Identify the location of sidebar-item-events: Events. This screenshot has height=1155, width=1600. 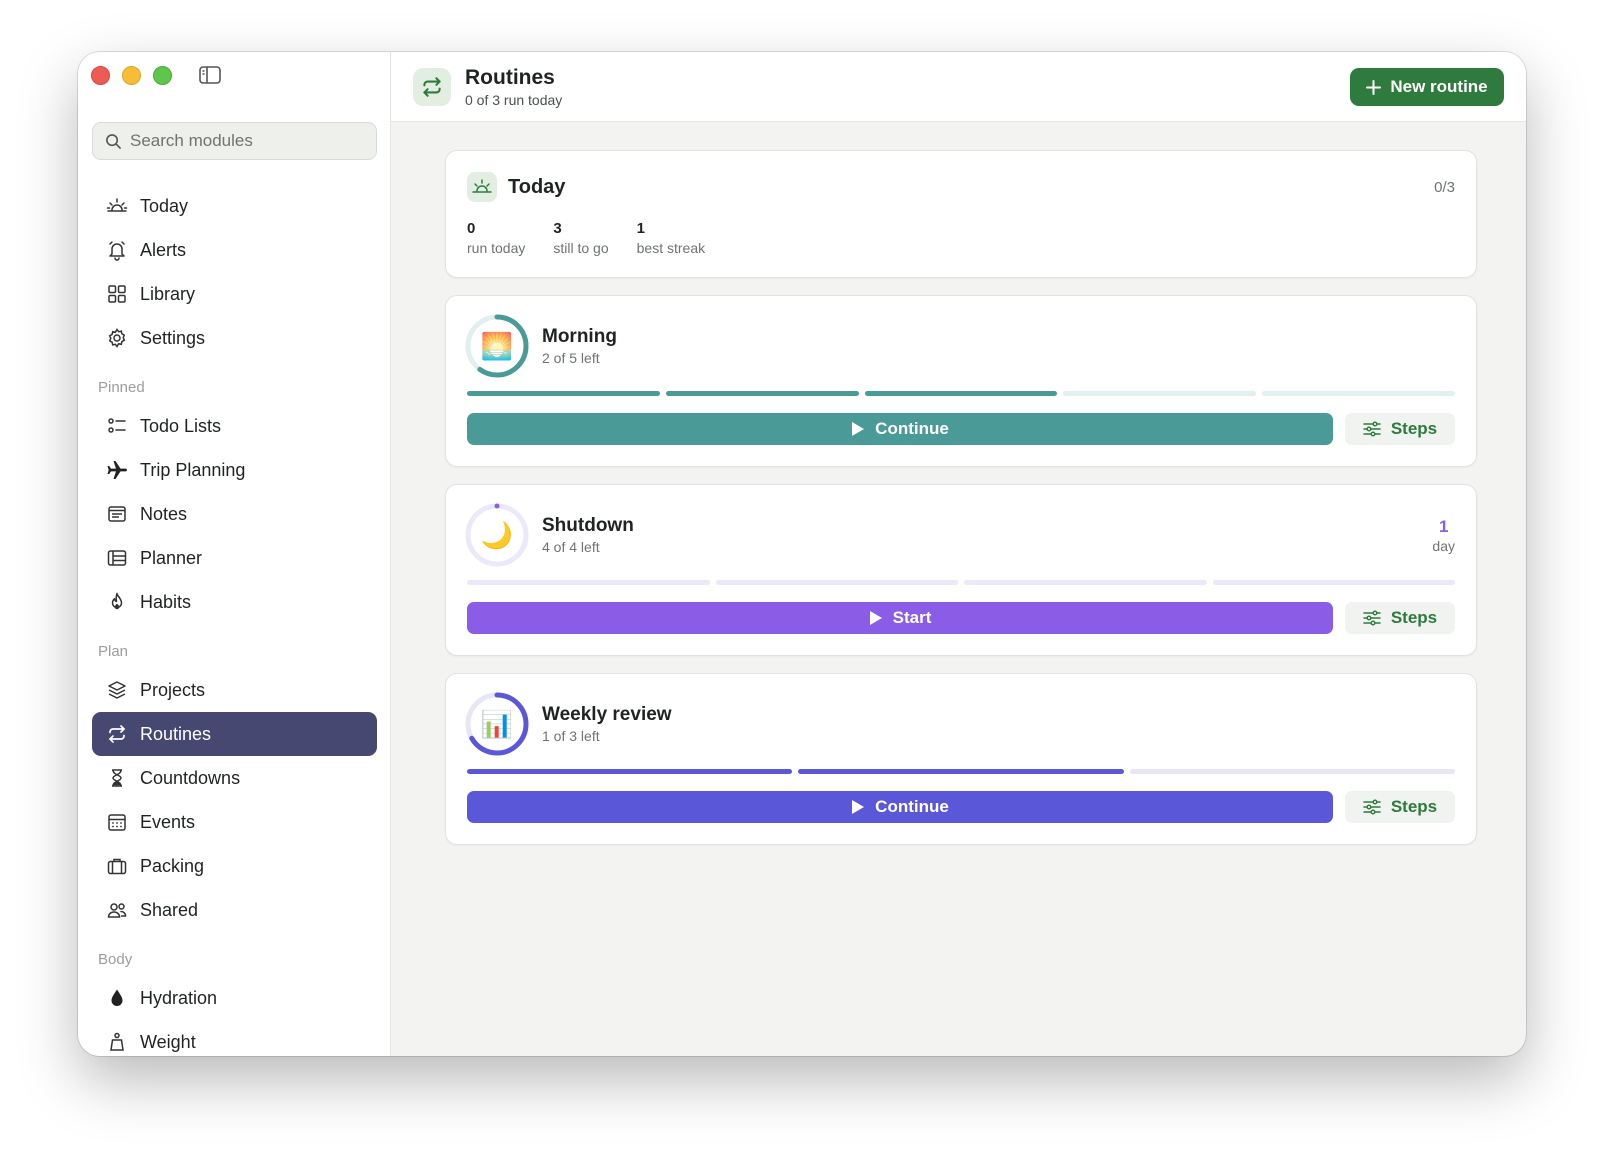
(234, 822).